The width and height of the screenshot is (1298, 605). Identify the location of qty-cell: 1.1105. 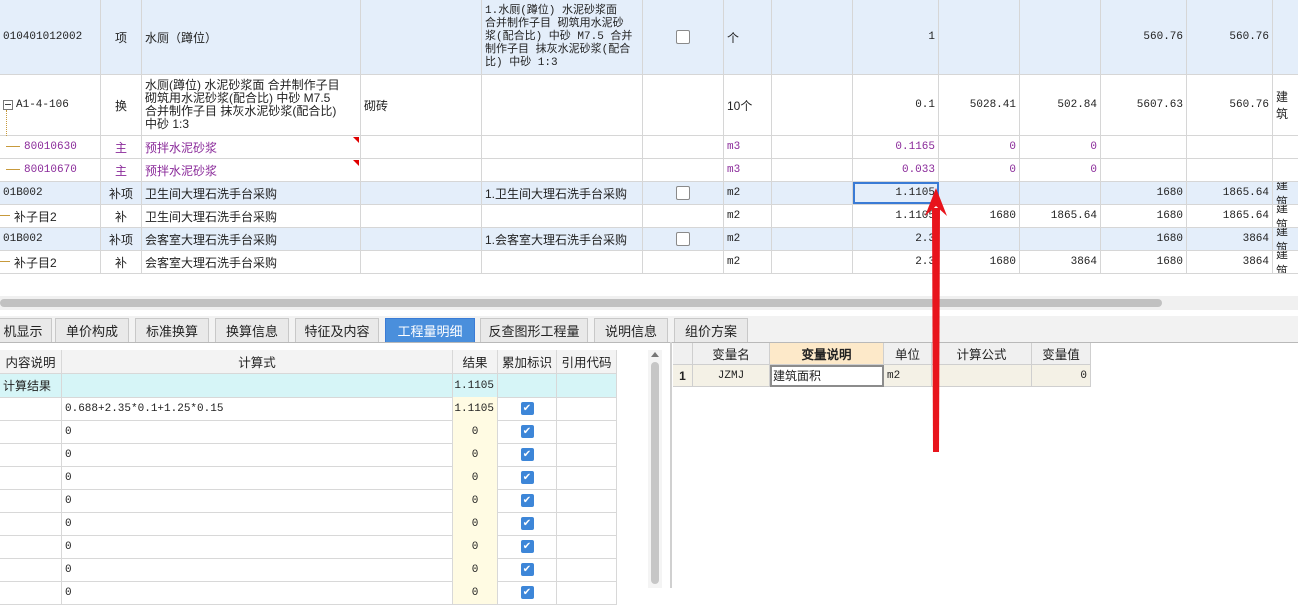
(896, 216).